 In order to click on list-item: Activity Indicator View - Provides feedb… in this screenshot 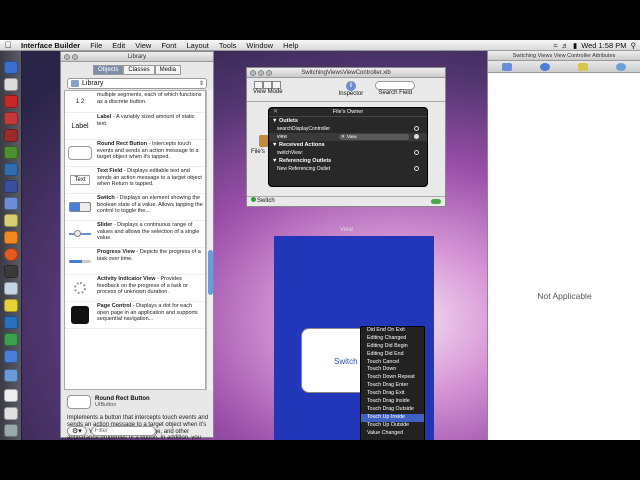, I will do `click(135, 288)`.